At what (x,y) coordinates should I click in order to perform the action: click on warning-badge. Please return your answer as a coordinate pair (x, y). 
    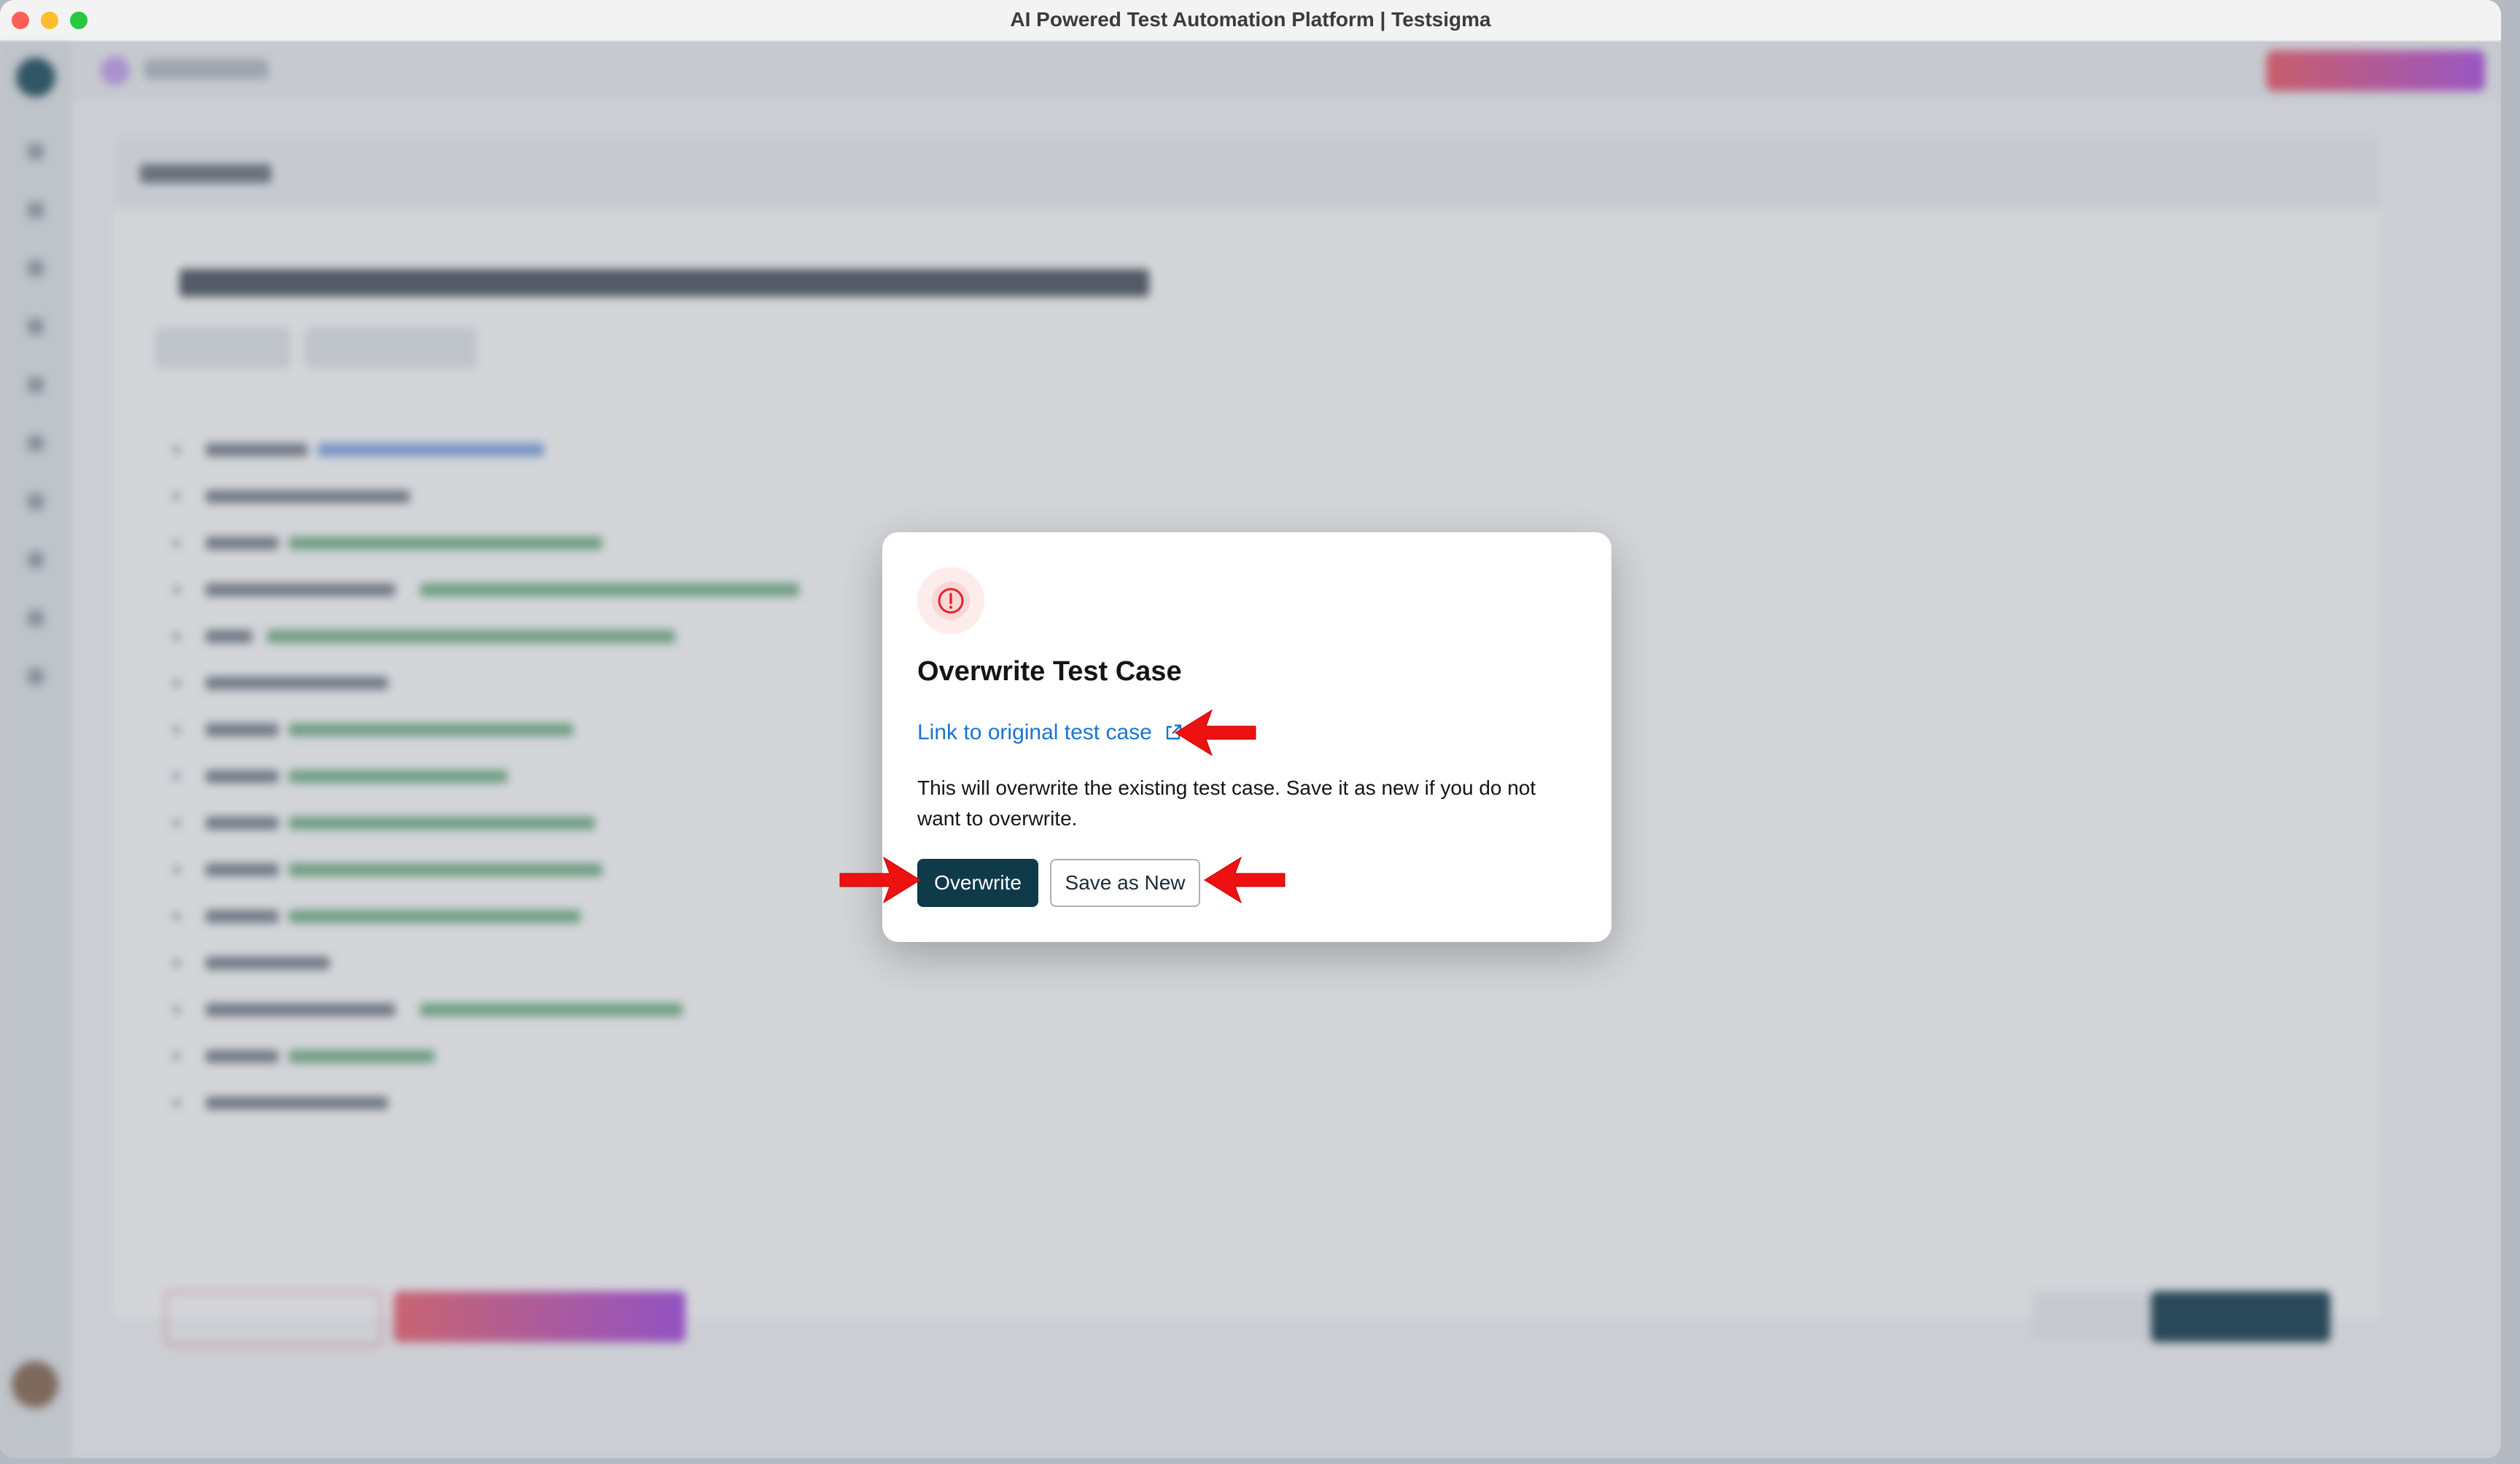
    Looking at the image, I should click on (950, 600).